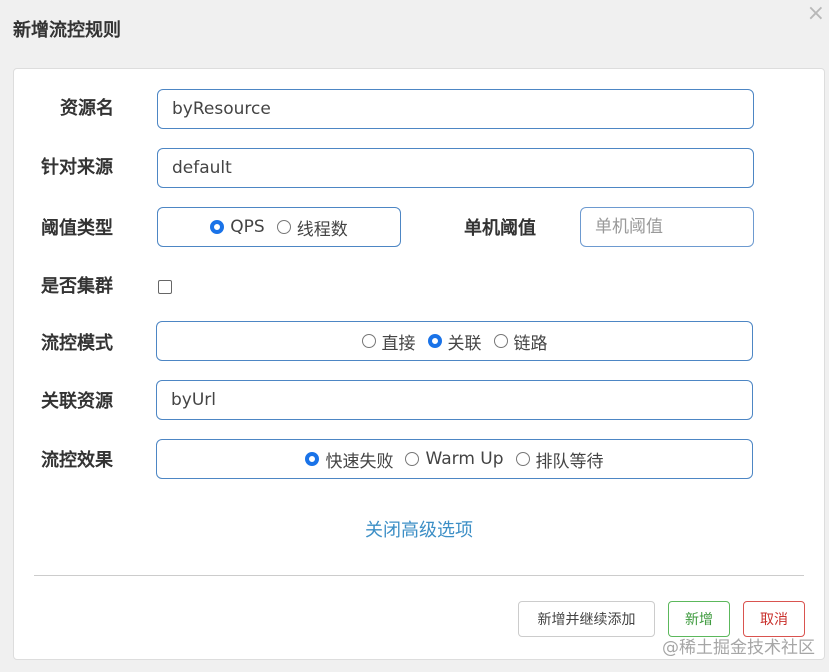 The width and height of the screenshot is (829, 672). What do you see at coordinates (77, 343) in the screenshot?
I see `flow-mode-label: 流控模式` at bounding box center [77, 343].